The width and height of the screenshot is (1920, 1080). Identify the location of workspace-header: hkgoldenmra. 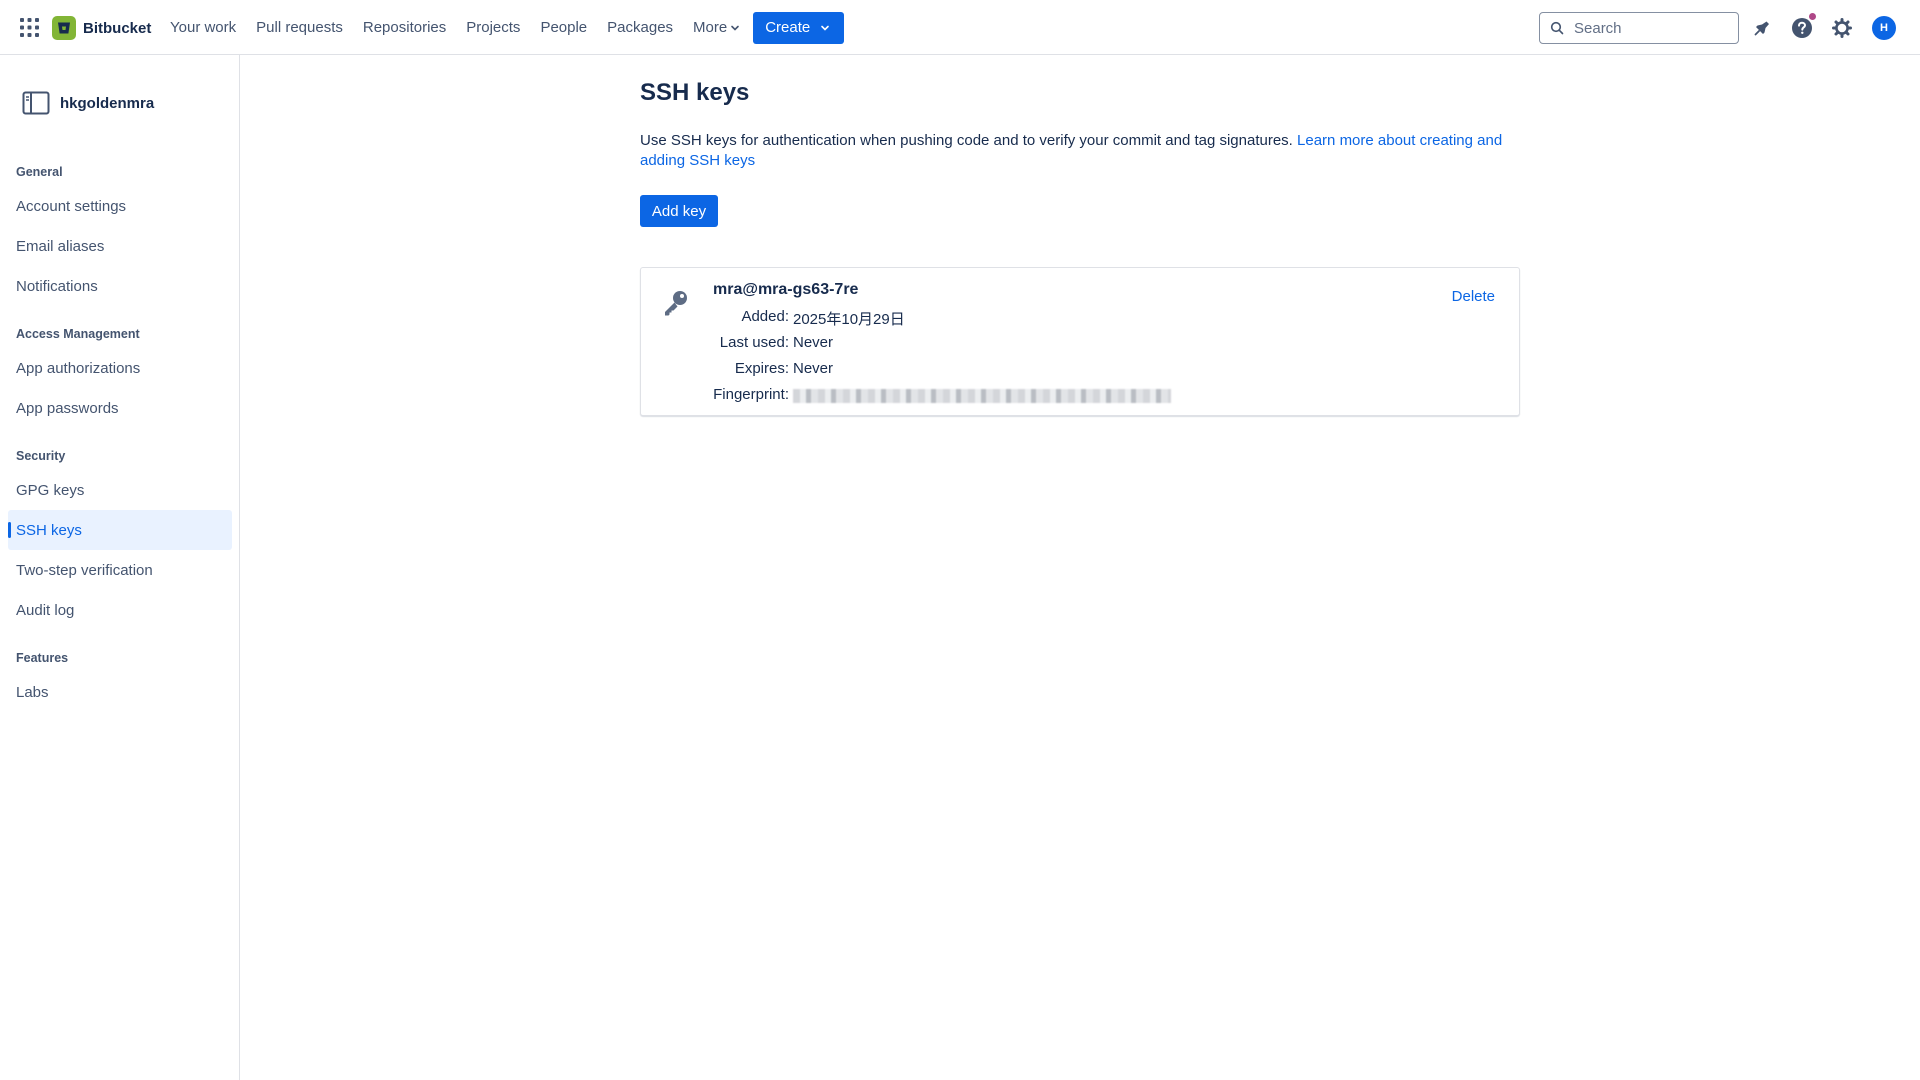
(88, 103).